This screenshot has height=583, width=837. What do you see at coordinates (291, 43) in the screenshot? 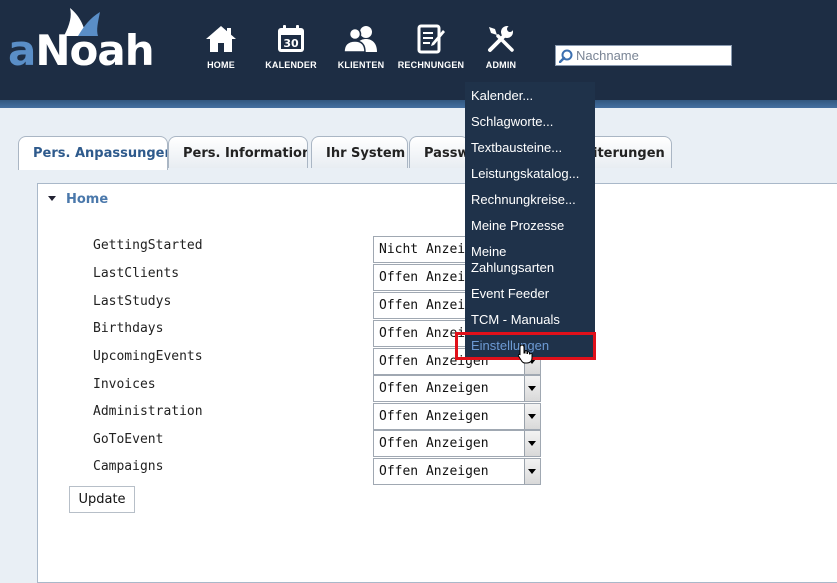
I see `calendar-badge: 30` at bounding box center [291, 43].